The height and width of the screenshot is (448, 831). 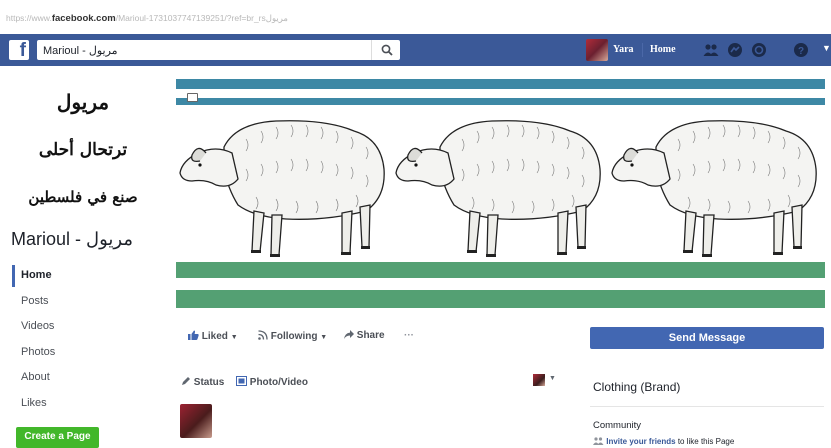 What do you see at coordinates (83, 197) in the screenshot?
I see `profile-art-line-3: صنع في فلسطين` at bounding box center [83, 197].